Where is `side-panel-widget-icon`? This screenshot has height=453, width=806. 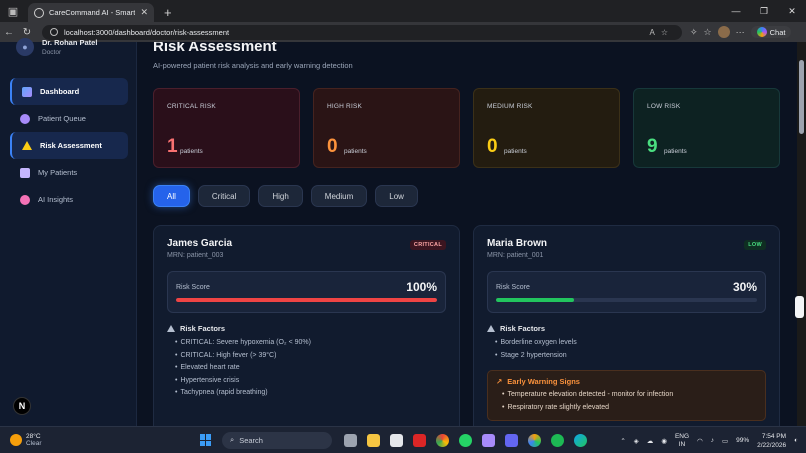
side-panel-widget-icon is located at coordinates (799, 307).